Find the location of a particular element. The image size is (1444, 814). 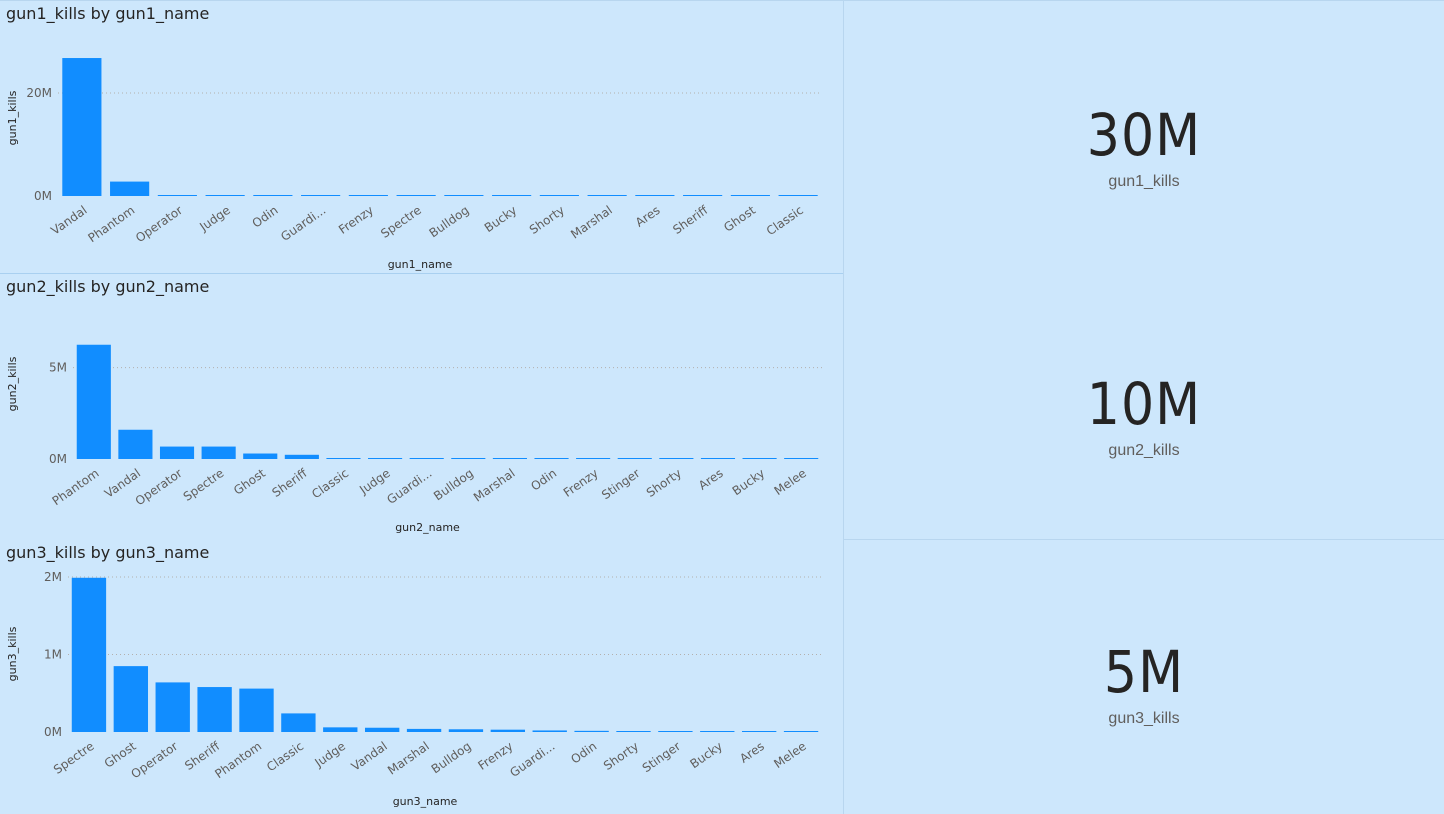

card-gun3-kills: 5M gun3_kills is located at coordinates (1143, 677).